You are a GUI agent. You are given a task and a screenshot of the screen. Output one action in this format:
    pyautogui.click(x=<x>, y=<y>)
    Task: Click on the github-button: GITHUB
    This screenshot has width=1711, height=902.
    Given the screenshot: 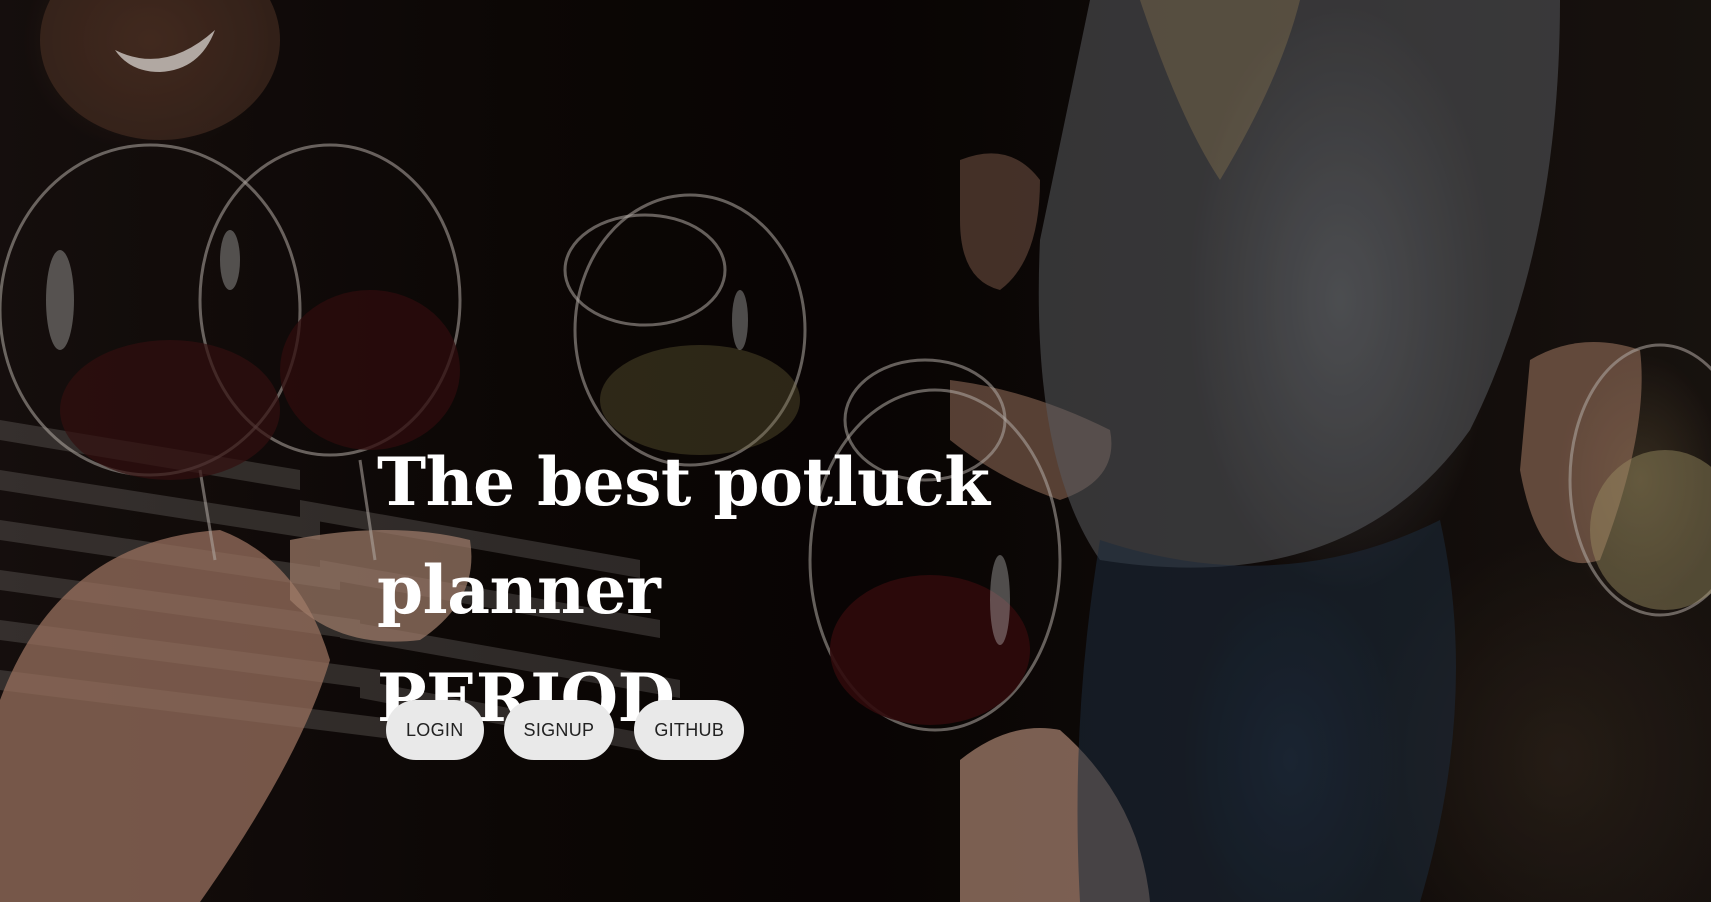 What is the action you would take?
    pyautogui.click(x=689, y=730)
    